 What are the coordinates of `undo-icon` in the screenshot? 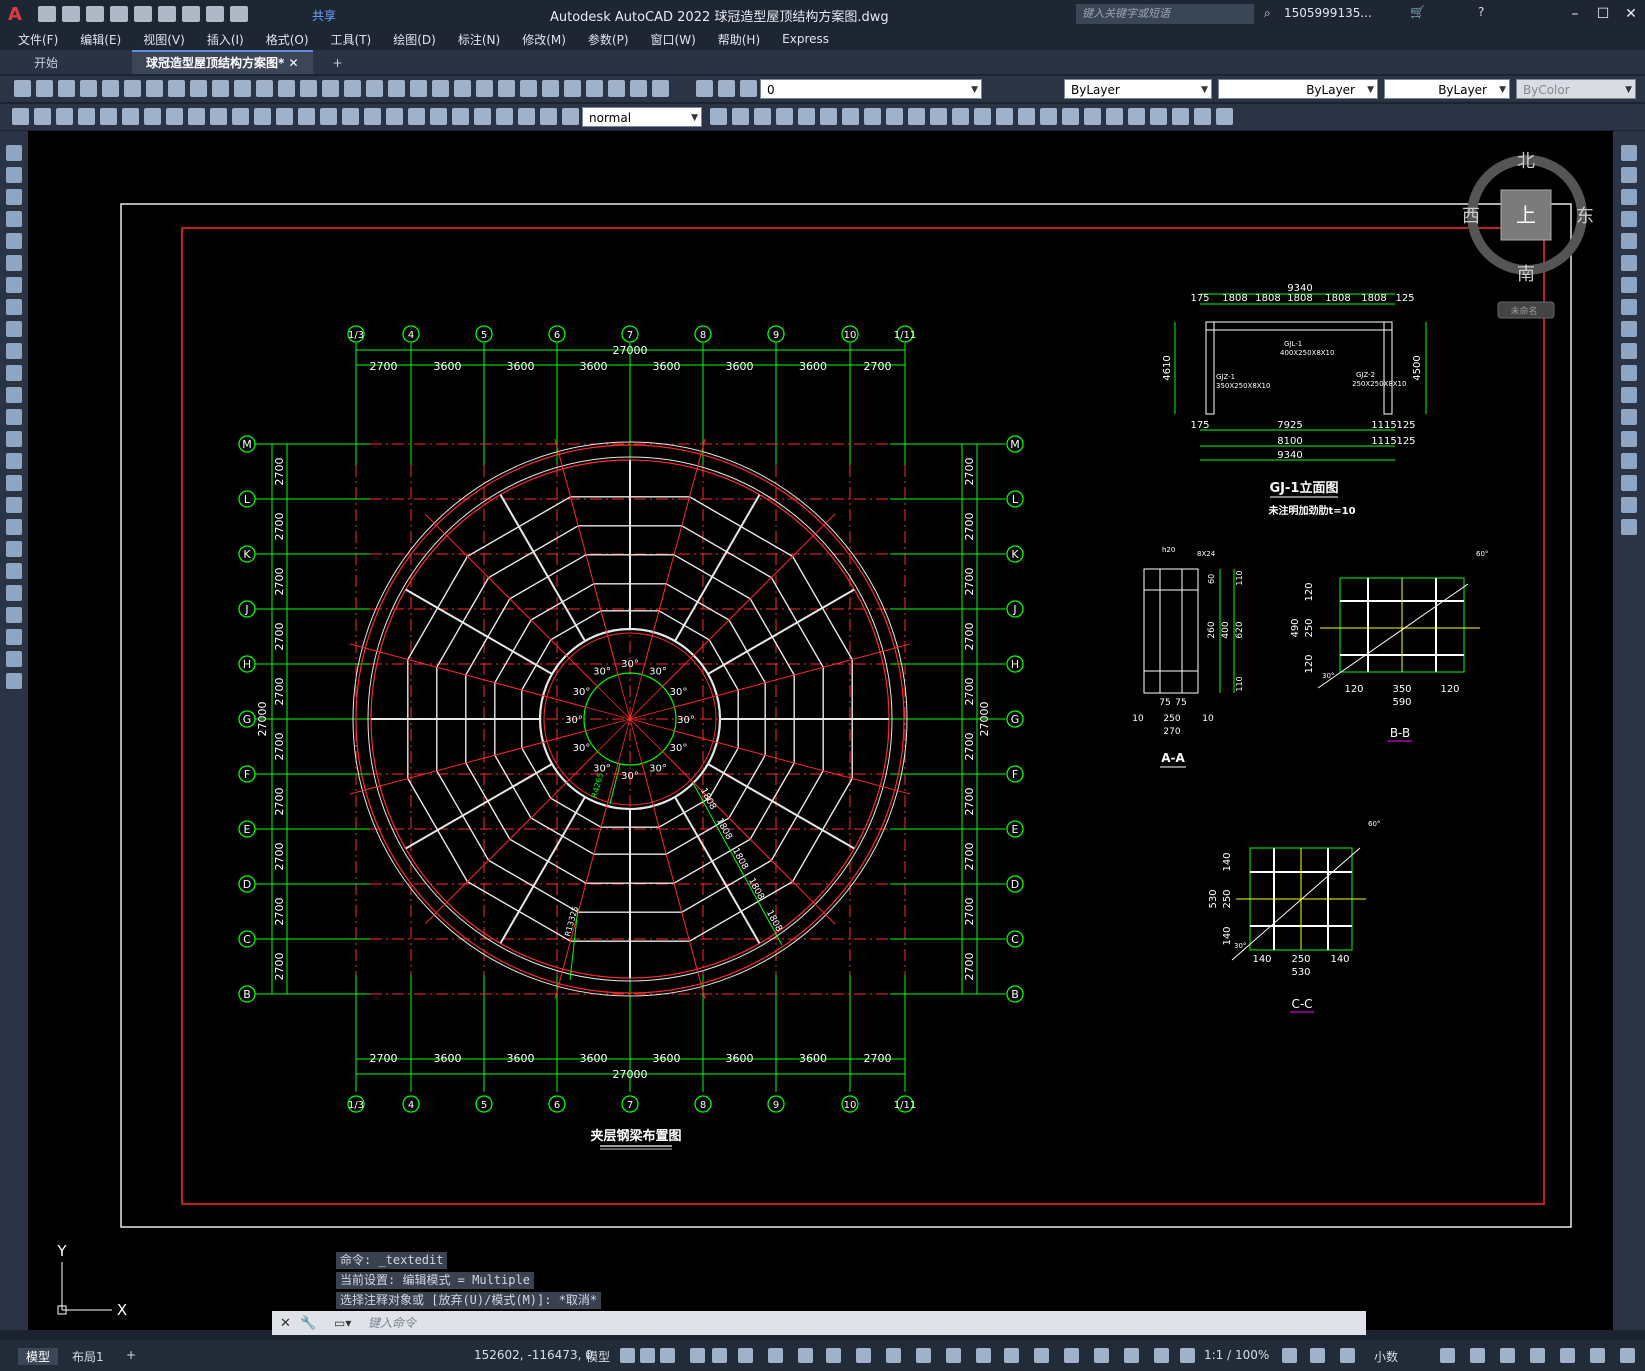 It's located at (215, 14).